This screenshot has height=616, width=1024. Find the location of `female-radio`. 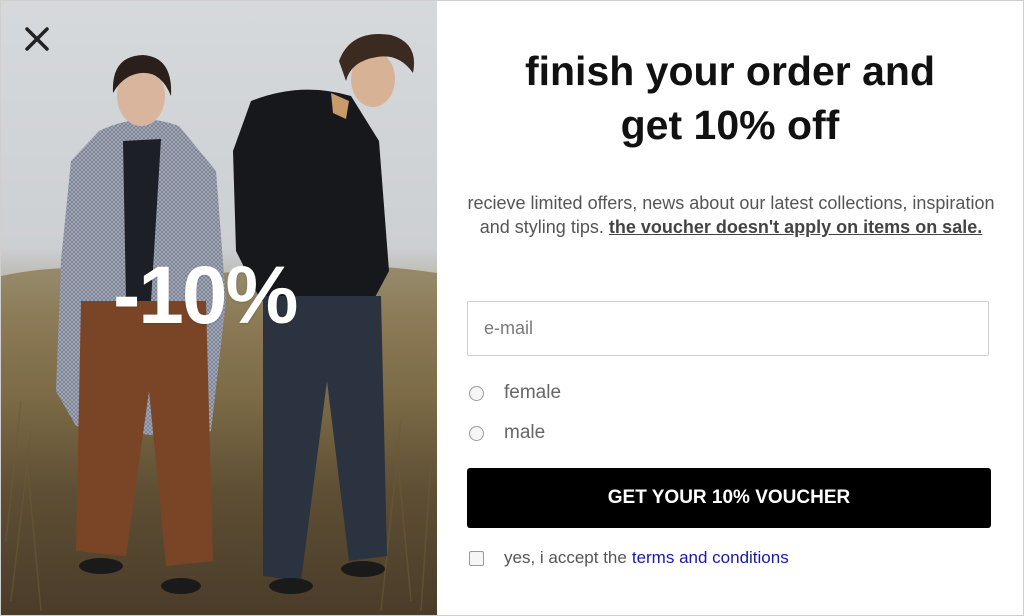

female-radio is located at coordinates (476, 393).